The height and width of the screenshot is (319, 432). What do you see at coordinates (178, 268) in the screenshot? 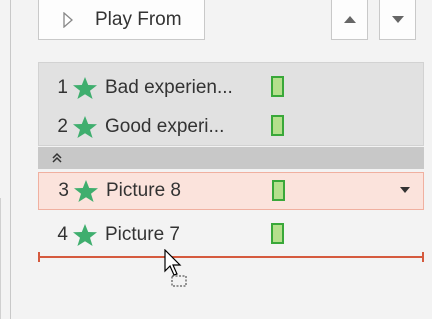
I see `drag-cursor-icon` at bounding box center [178, 268].